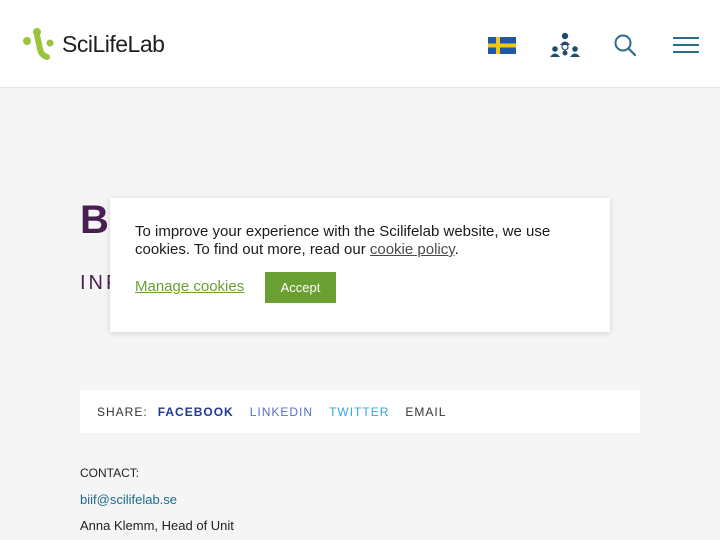 Image resolution: width=720 pixels, height=540 pixels. What do you see at coordinates (122, 411) in the screenshot?
I see `share-label: SHARE:` at bounding box center [122, 411].